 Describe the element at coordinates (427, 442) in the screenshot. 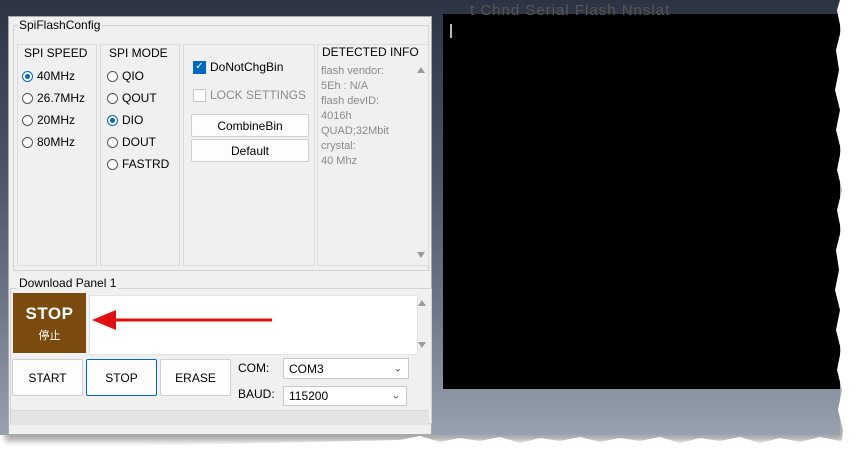

I see `torn-edge-bottom` at that location.